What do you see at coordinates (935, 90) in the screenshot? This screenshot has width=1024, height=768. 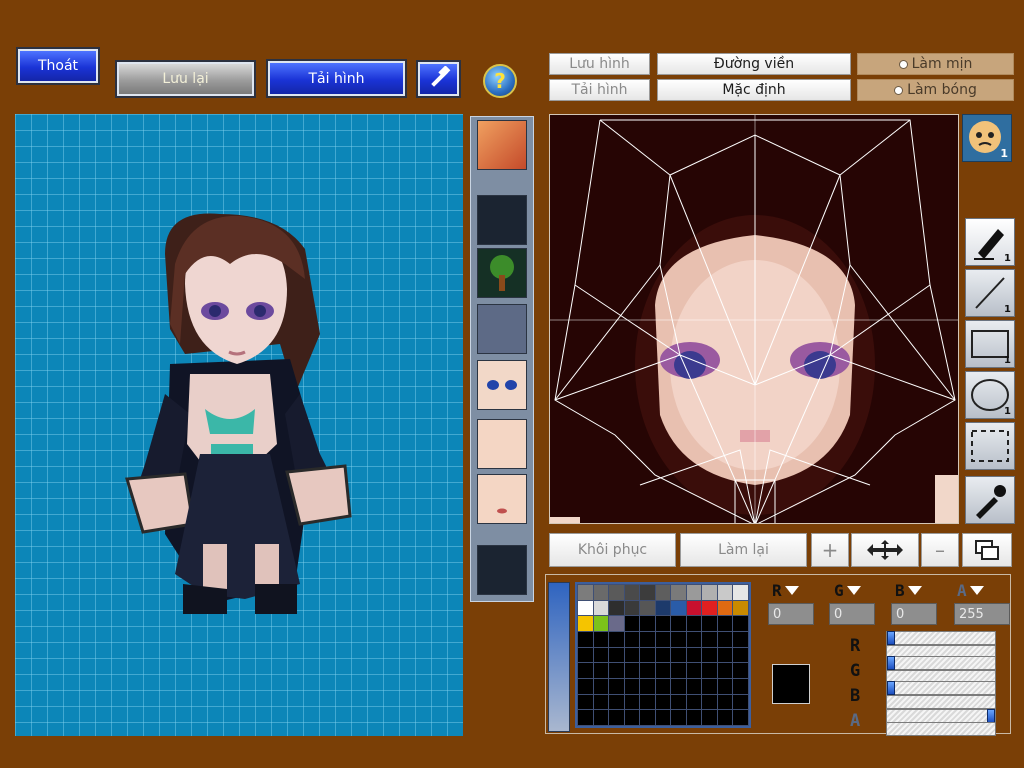 I see `shade-option: Làm bóng` at bounding box center [935, 90].